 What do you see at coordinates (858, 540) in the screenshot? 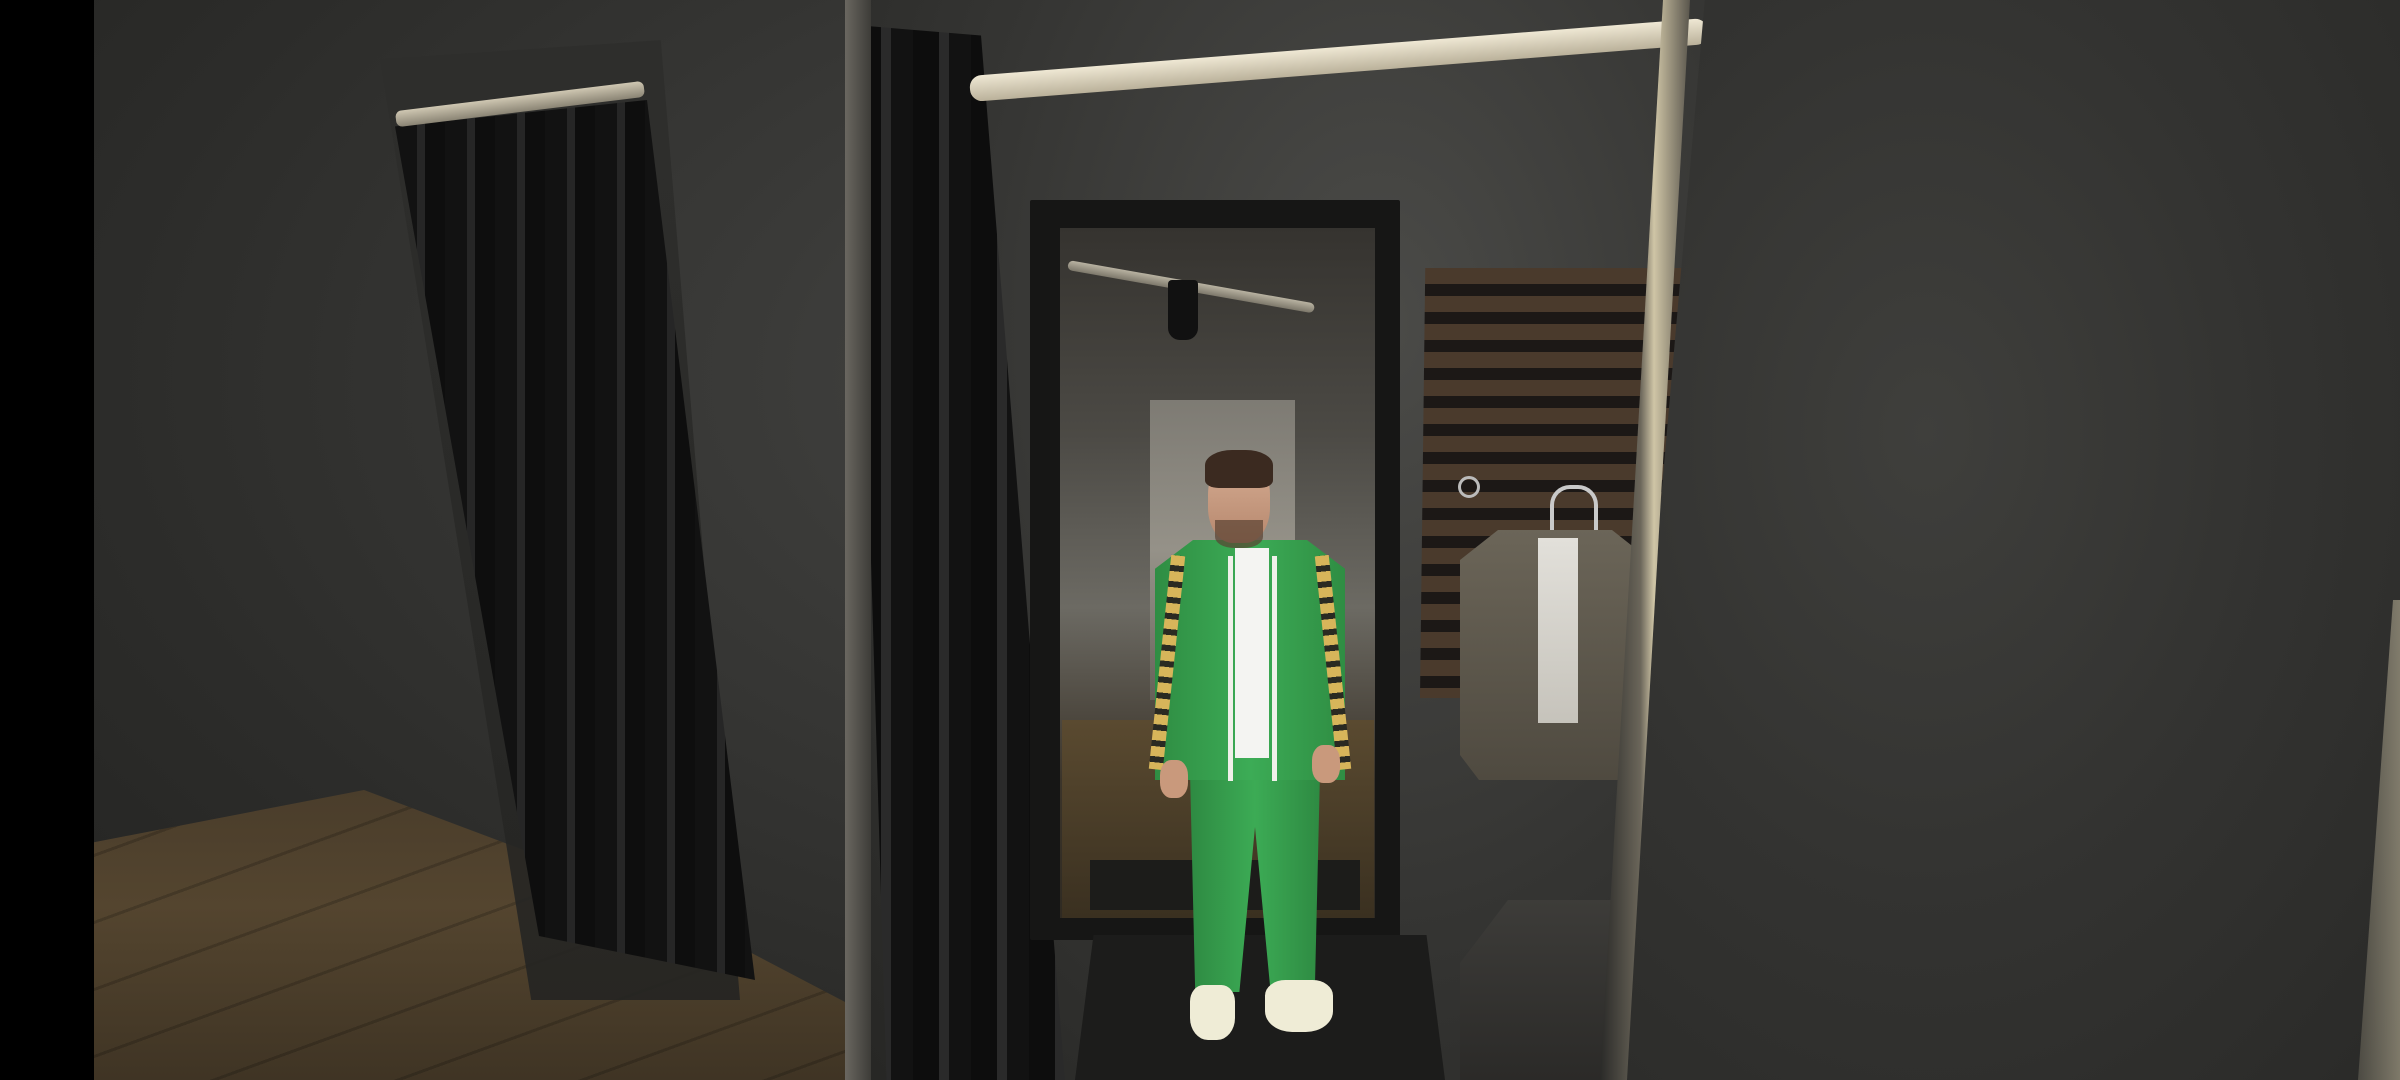
I see `center-booth-frame` at bounding box center [858, 540].